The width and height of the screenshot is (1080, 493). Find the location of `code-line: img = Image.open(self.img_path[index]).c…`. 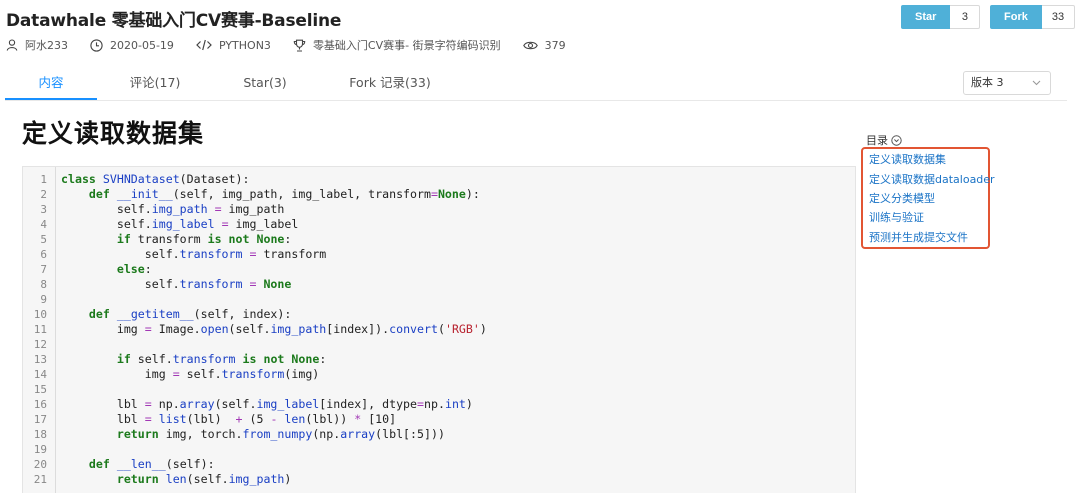

code-line: img = Image.open(self.img_path[index]).c… is located at coordinates (274, 329).